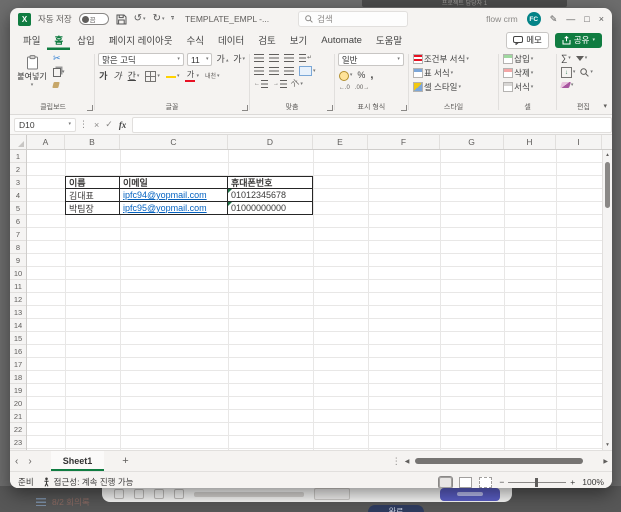 This screenshot has width=621, height=512. I want to click on ribbon-tab-view: 보기, so click(298, 40).